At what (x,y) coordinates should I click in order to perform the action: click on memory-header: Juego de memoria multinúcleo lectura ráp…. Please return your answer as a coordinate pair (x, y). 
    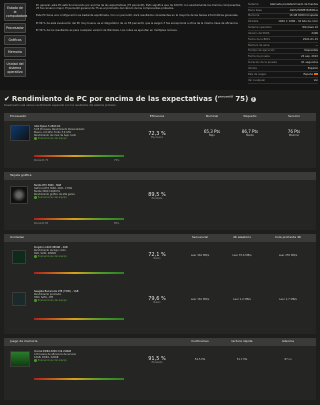
    Looking at the image, I should click on (160, 342).